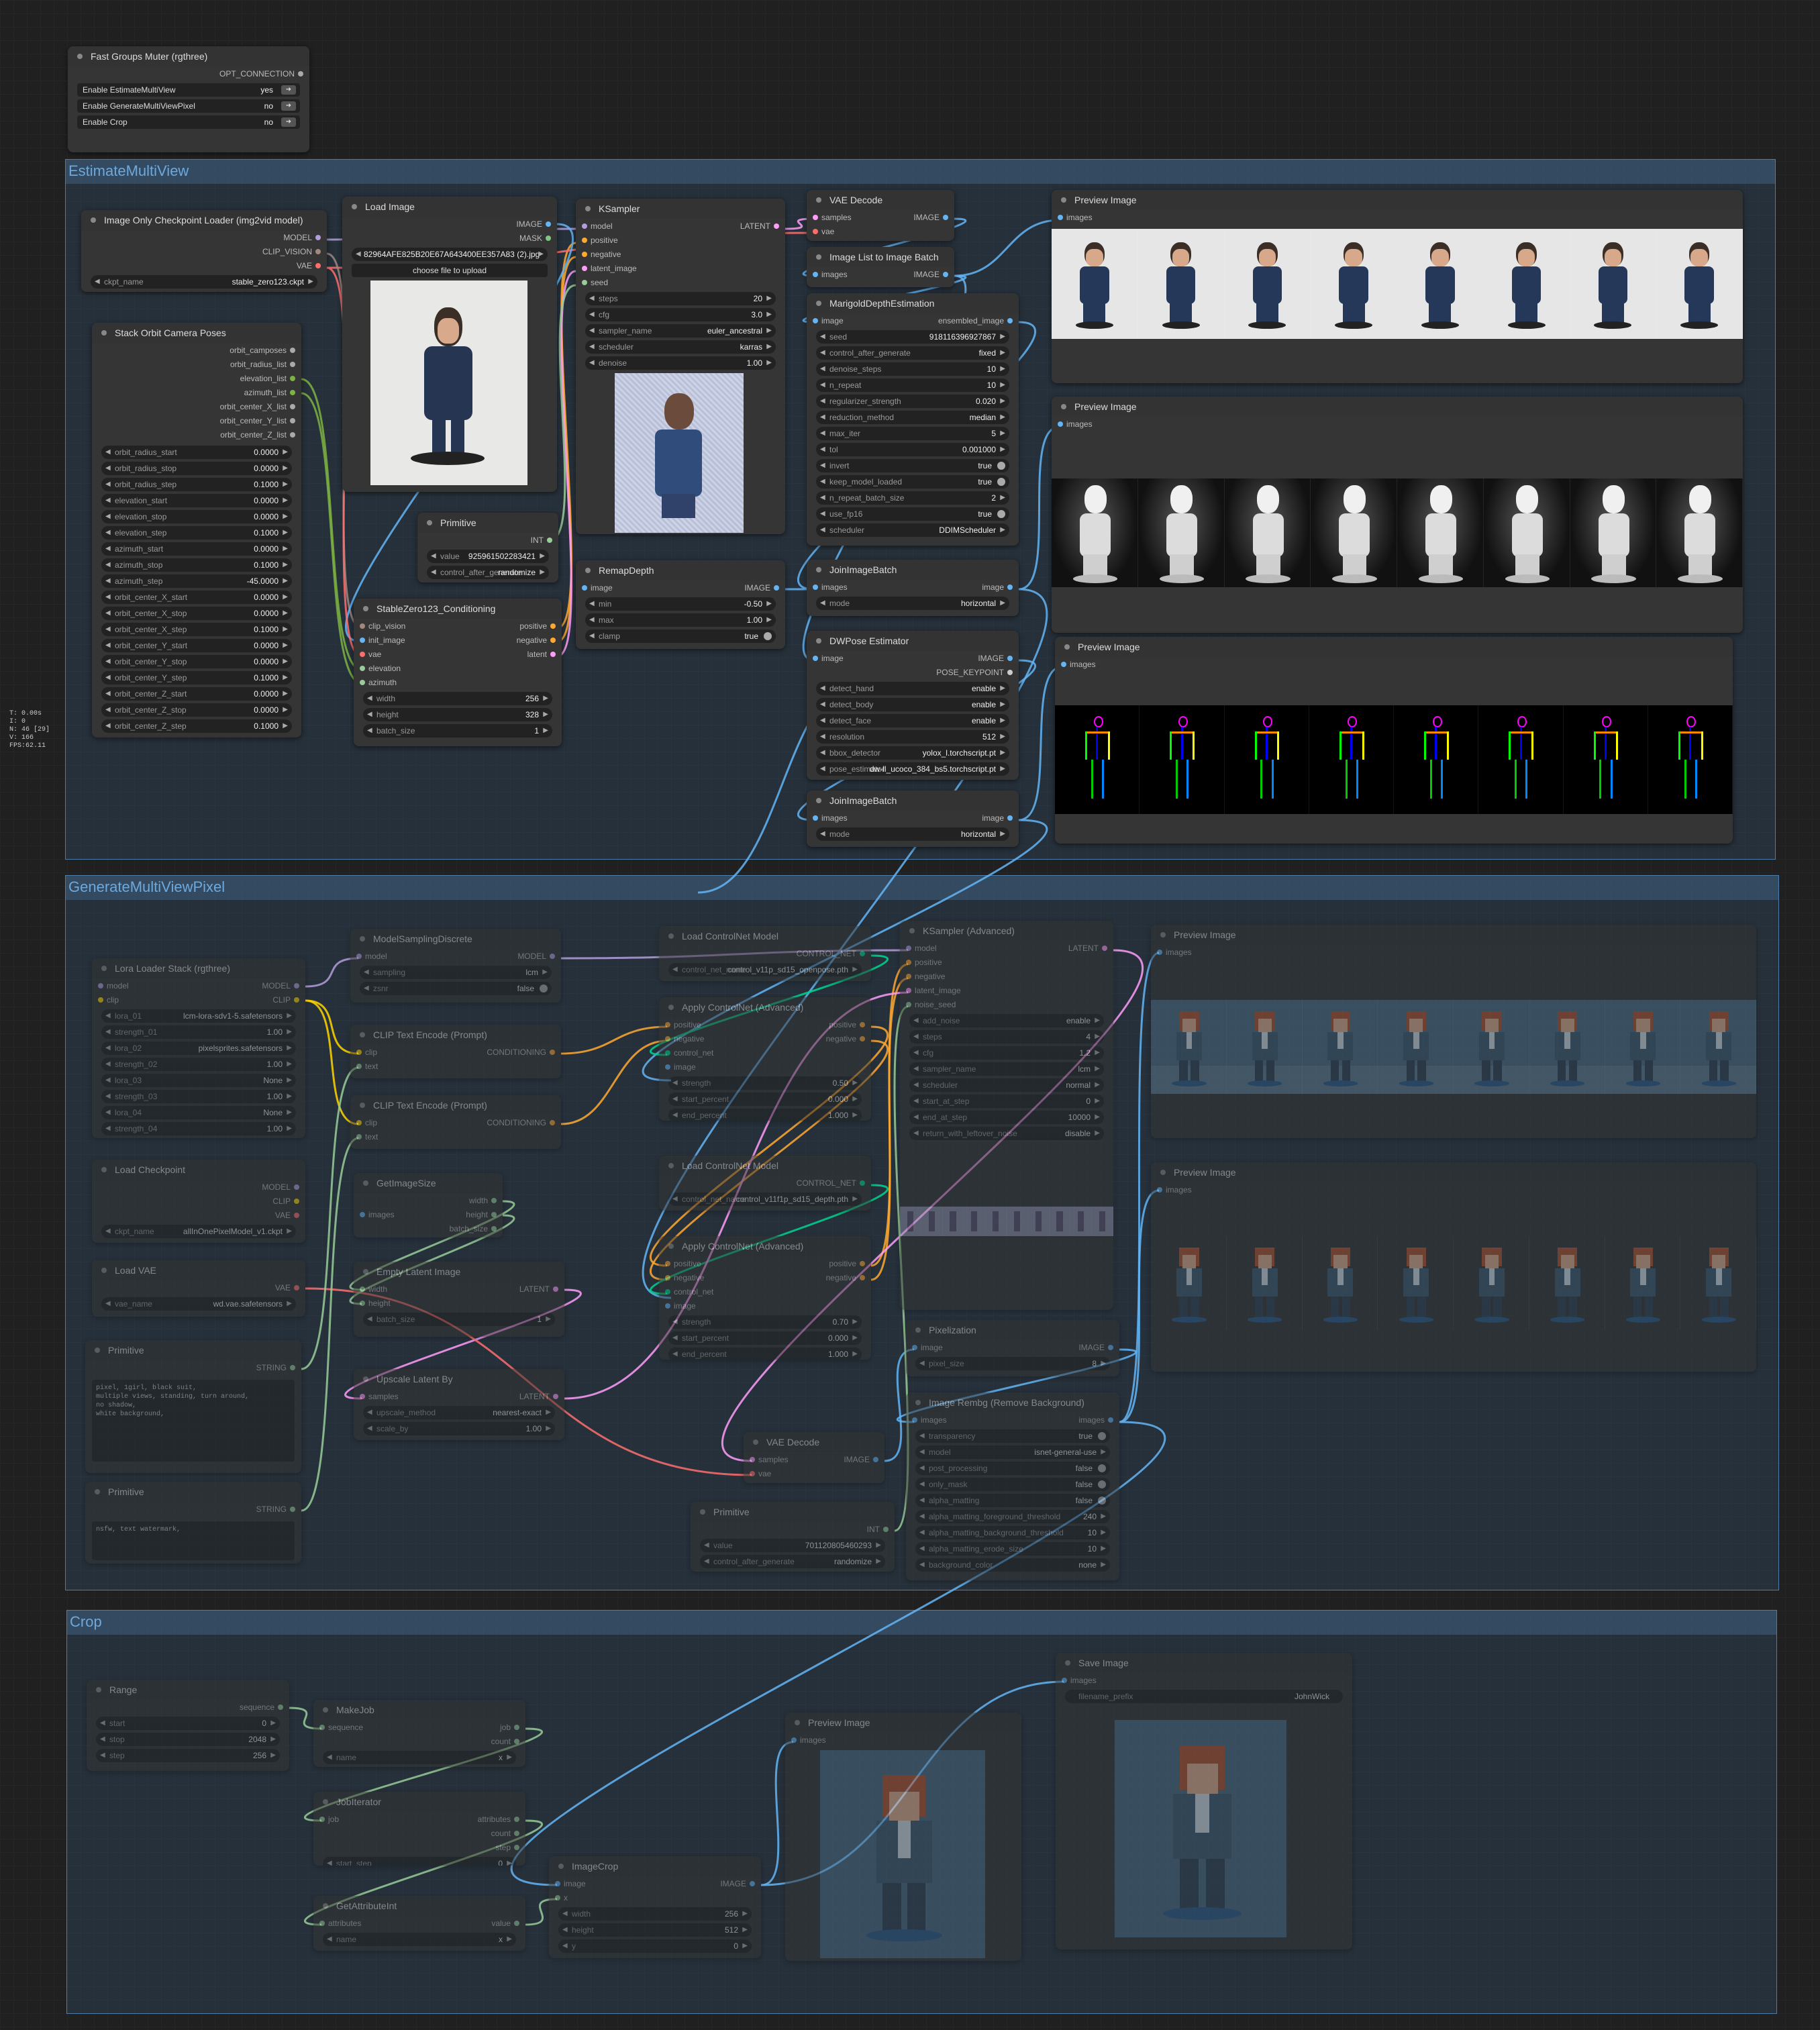 The height and width of the screenshot is (2030, 1820). Describe the element at coordinates (340, 1923) in the screenshot. I see `input-attributes: attributes` at that location.